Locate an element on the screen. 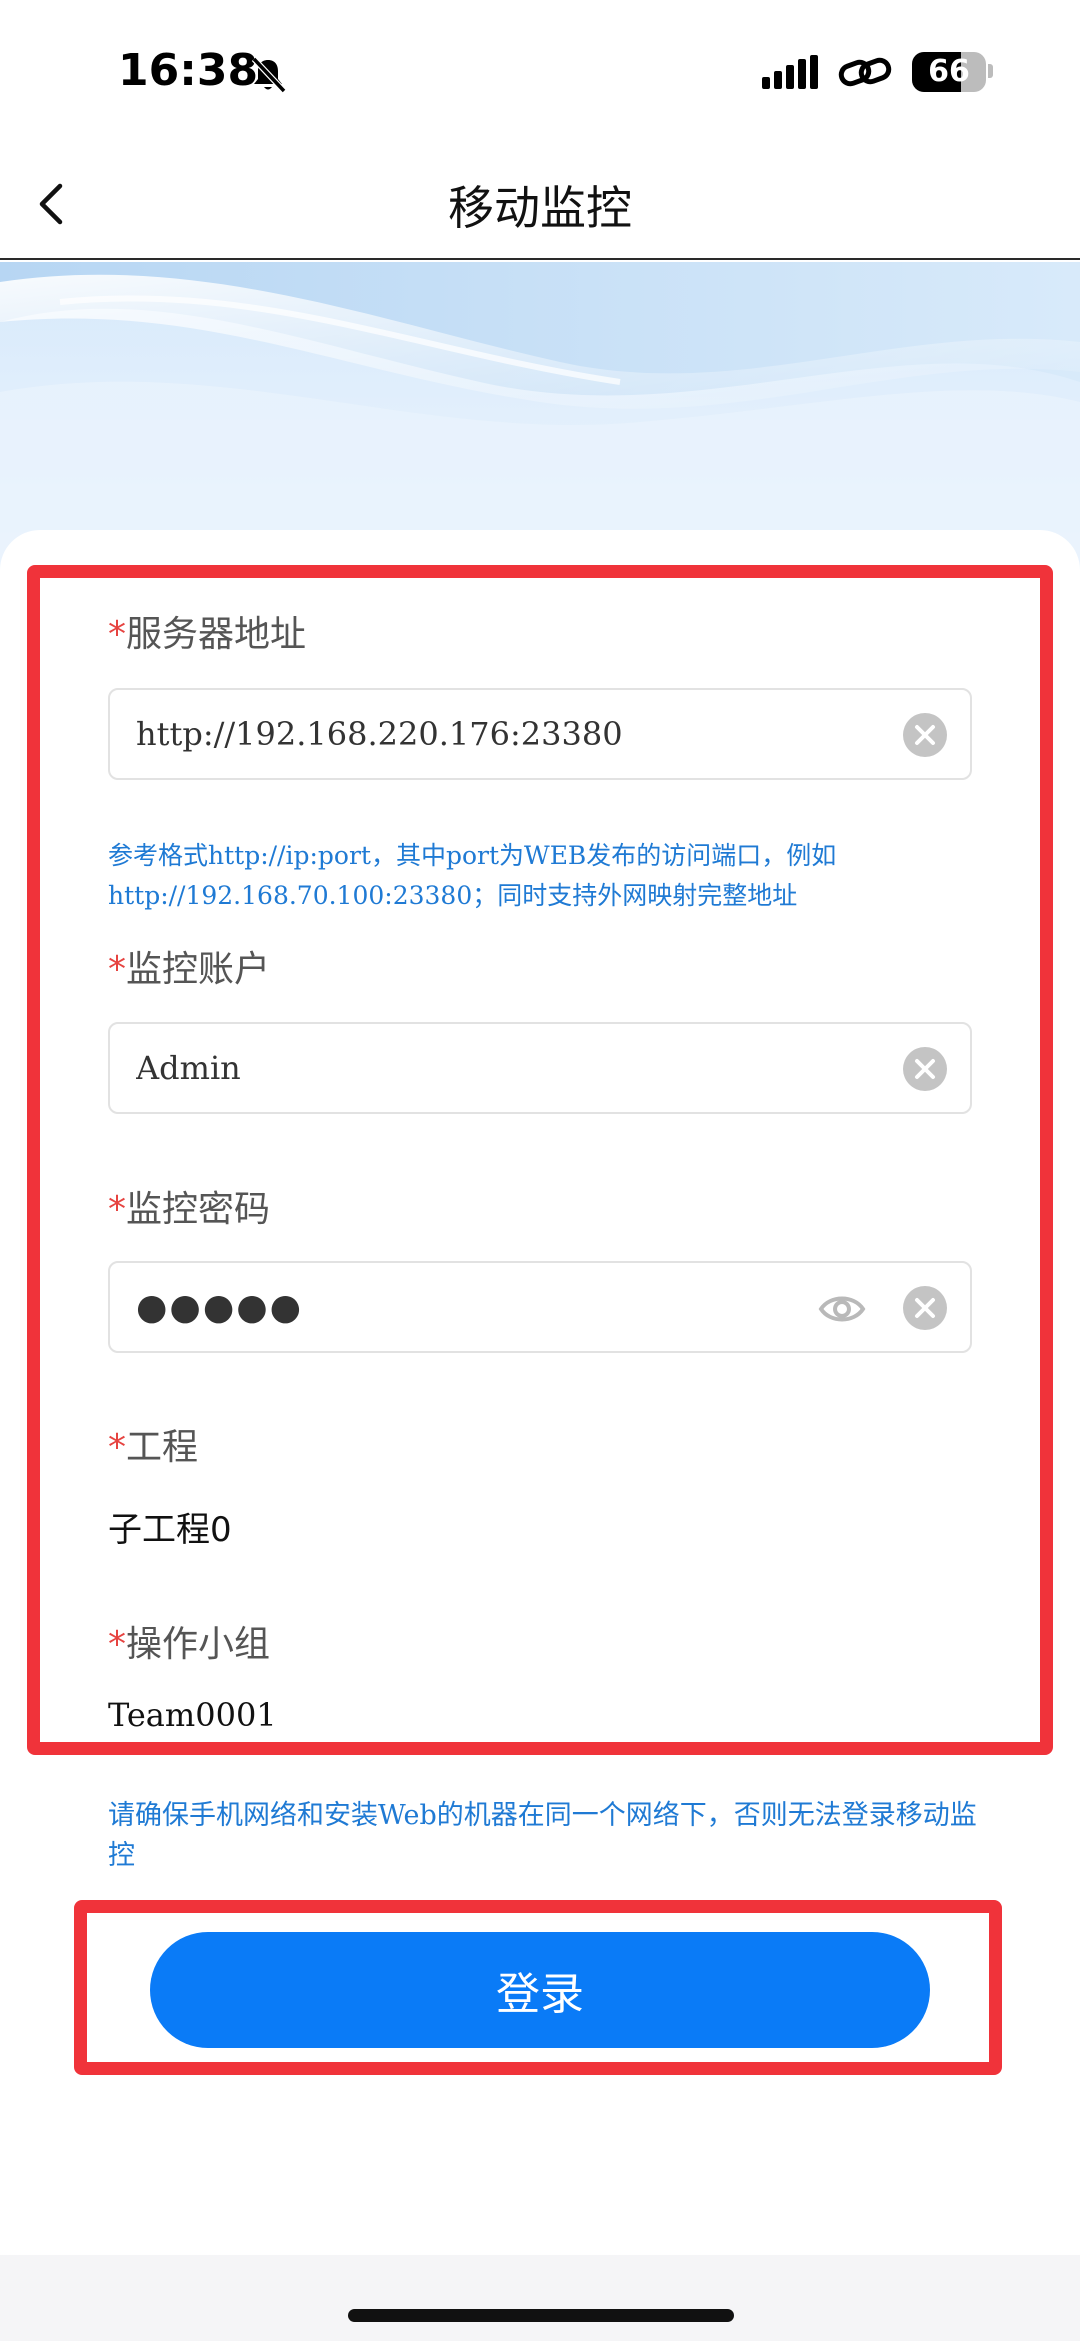 The height and width of the screenshot is (2341, 1080). bell-muted-icon is located at coordinates (269, 75).